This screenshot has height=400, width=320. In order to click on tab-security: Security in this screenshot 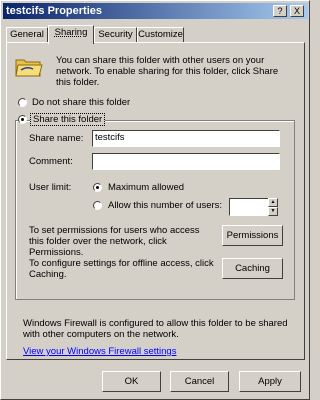, I will do `click(115, 35)`.